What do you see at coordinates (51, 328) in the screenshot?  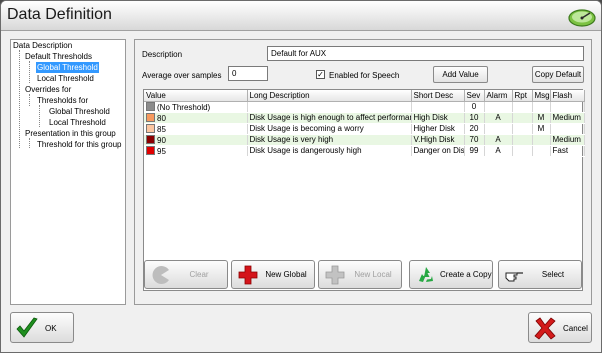 I see `ok-button-label: OK` at bounding box center [51, 328].